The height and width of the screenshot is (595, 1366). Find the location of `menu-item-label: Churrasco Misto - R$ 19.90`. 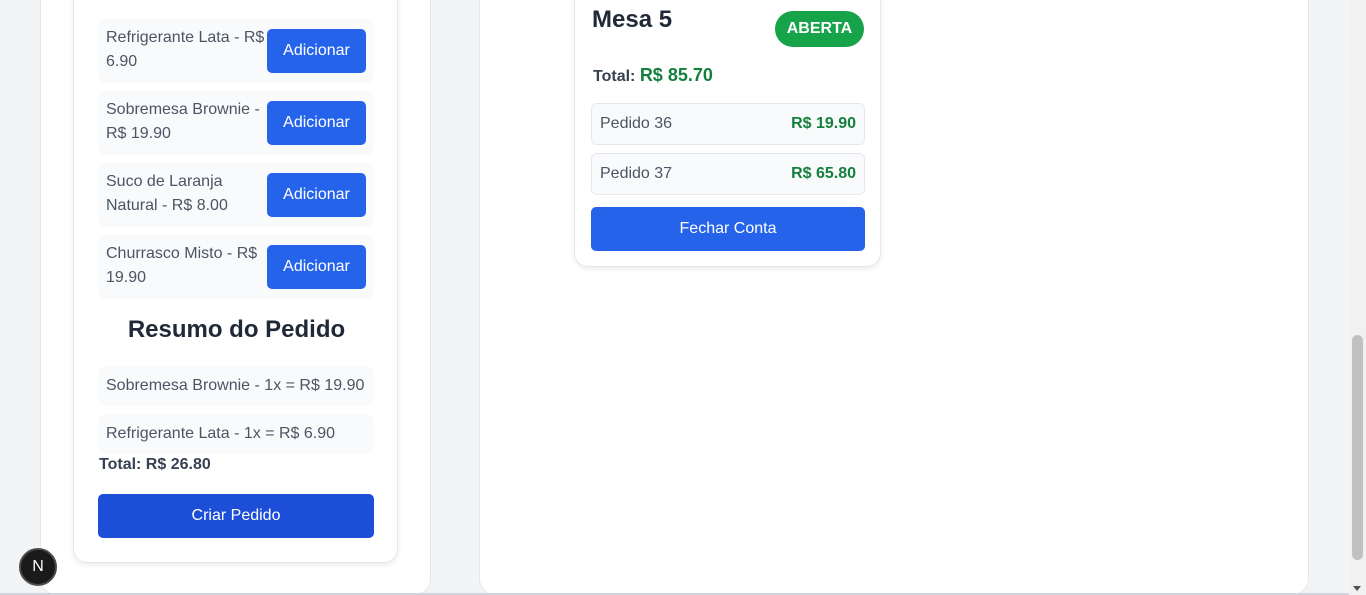

menu-item-label: Churrasco Misto - R$ 19.90 is located at coordinates (182, 265).